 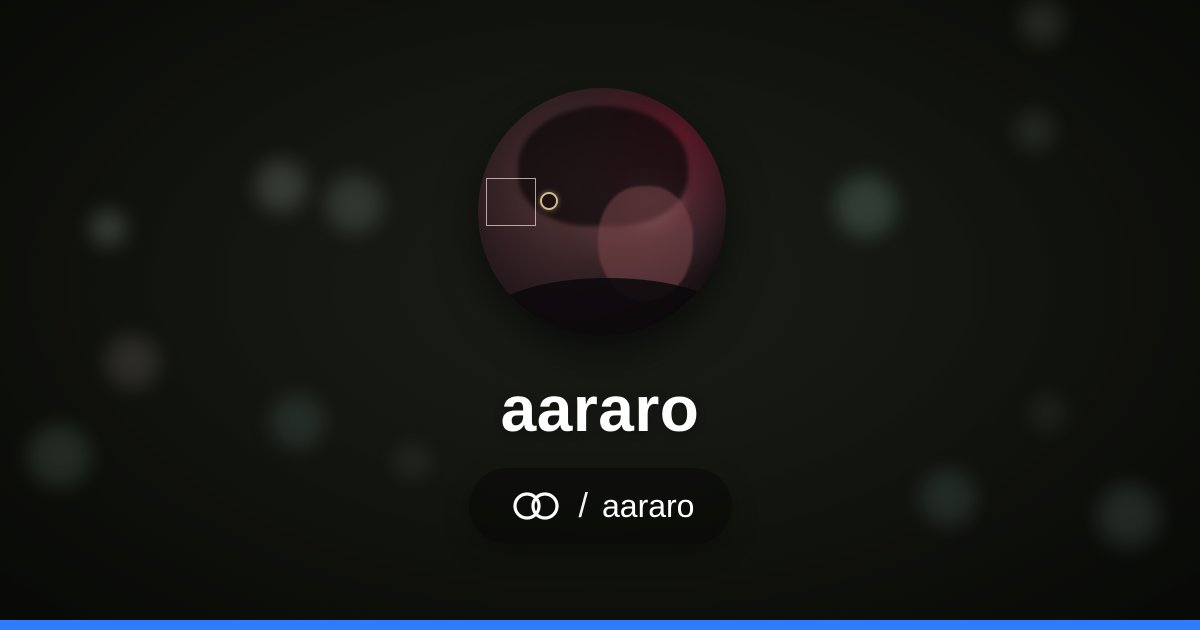 What do you see at coordinates (600, 506) in the screenshot?
I see `profile-link-pill: / aararo` at bounding box center [600, 506].